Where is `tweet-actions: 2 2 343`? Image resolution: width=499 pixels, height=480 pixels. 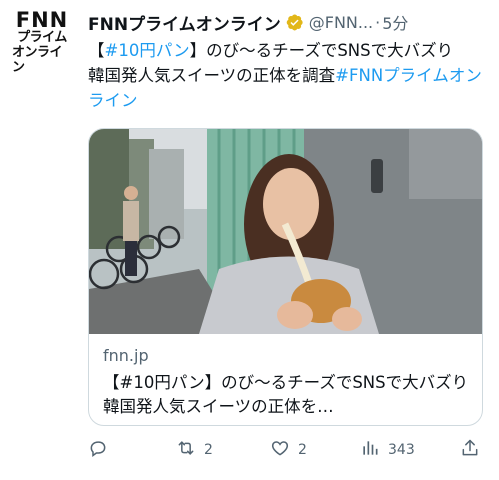
tweet-actions: 2 2 343 is located at coordinates (288, 450).